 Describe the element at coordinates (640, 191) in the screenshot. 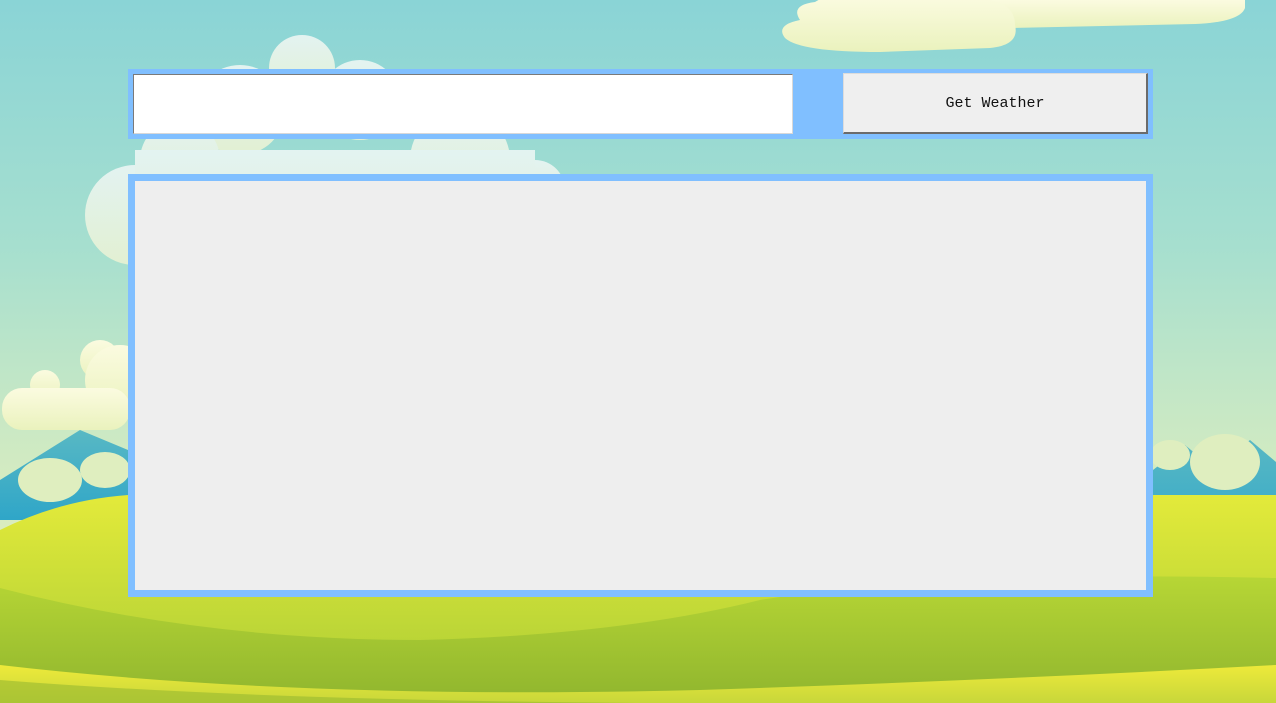

I see `weather-result-text` at that location.